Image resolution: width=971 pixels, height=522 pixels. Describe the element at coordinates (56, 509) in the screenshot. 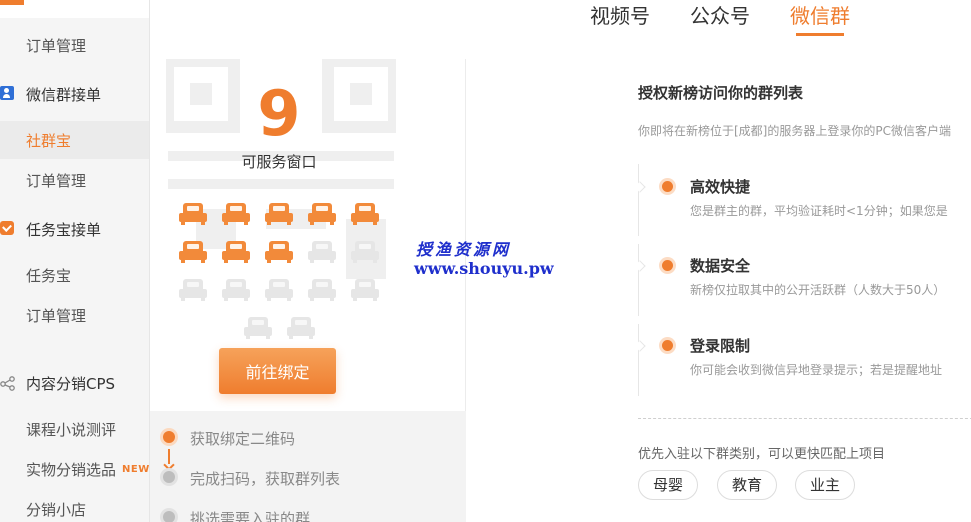

I see `sidebar-item-label: 分销小店` at that location.